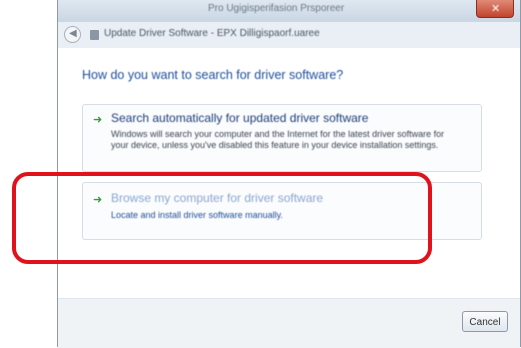  What do you see at coordinates (289, 323) in the screenshot?
I see `wizard-footer: Cancel` at bounding box center [289, 323].